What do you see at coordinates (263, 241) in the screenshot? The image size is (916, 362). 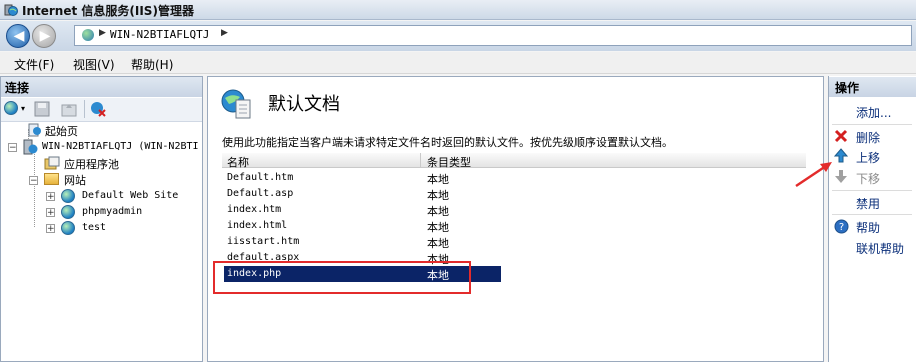 I see `table-row-name: iisstart.htm` at bounding box center [263, 241].